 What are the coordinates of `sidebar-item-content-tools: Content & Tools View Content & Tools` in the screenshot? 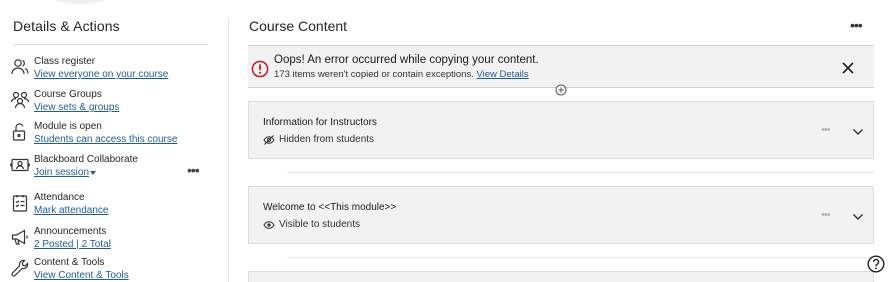 It's located at (115, 269).